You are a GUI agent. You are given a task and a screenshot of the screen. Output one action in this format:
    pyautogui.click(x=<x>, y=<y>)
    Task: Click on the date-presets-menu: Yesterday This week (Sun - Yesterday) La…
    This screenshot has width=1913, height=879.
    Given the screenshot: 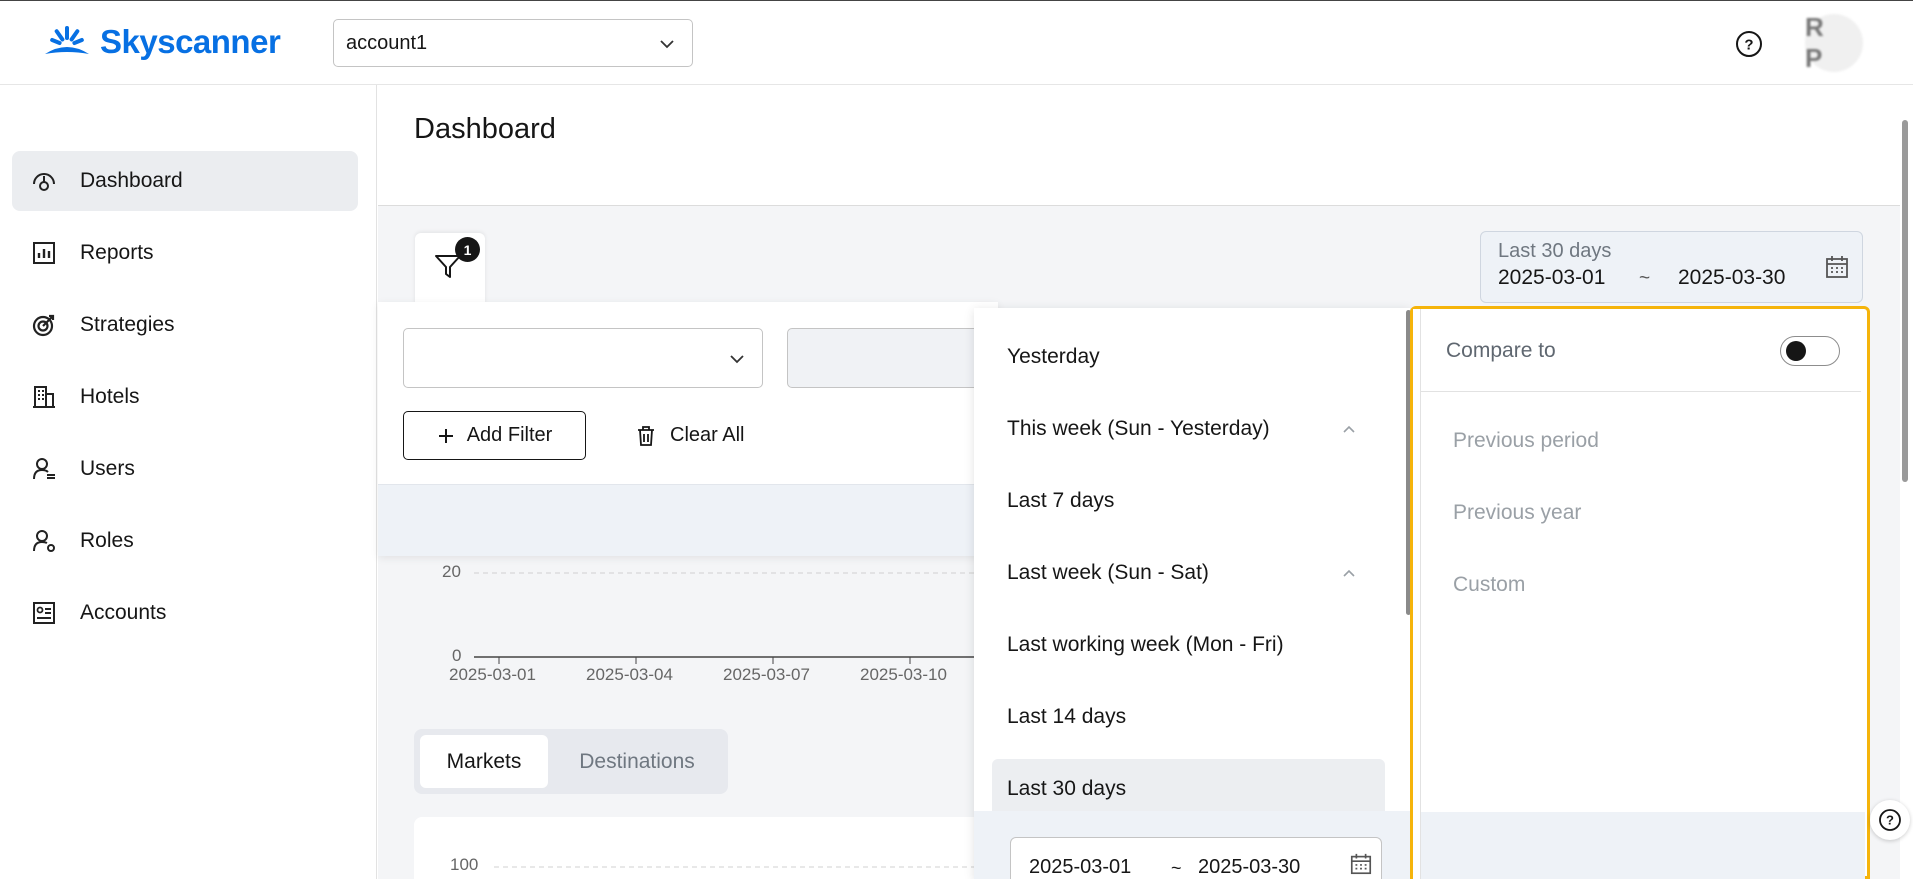 What is the action you would take?
    pyautogui.click(x=1192, y=593)
    